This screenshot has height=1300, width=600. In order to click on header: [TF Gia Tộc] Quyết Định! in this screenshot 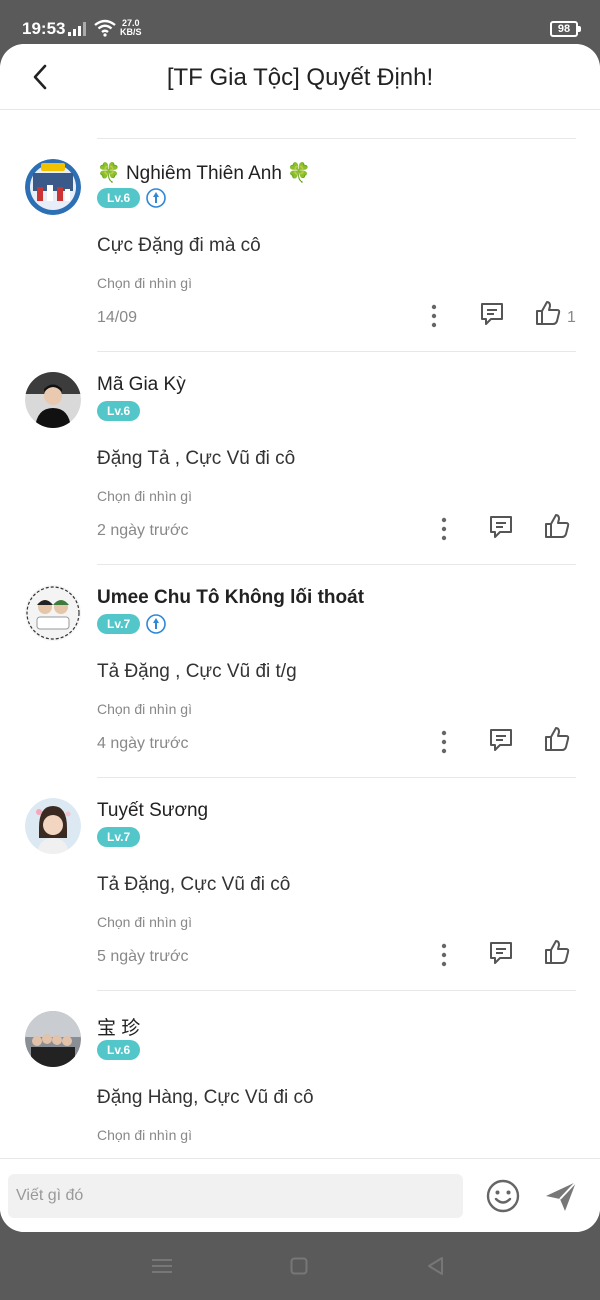, I will do `click(300, 77)`.